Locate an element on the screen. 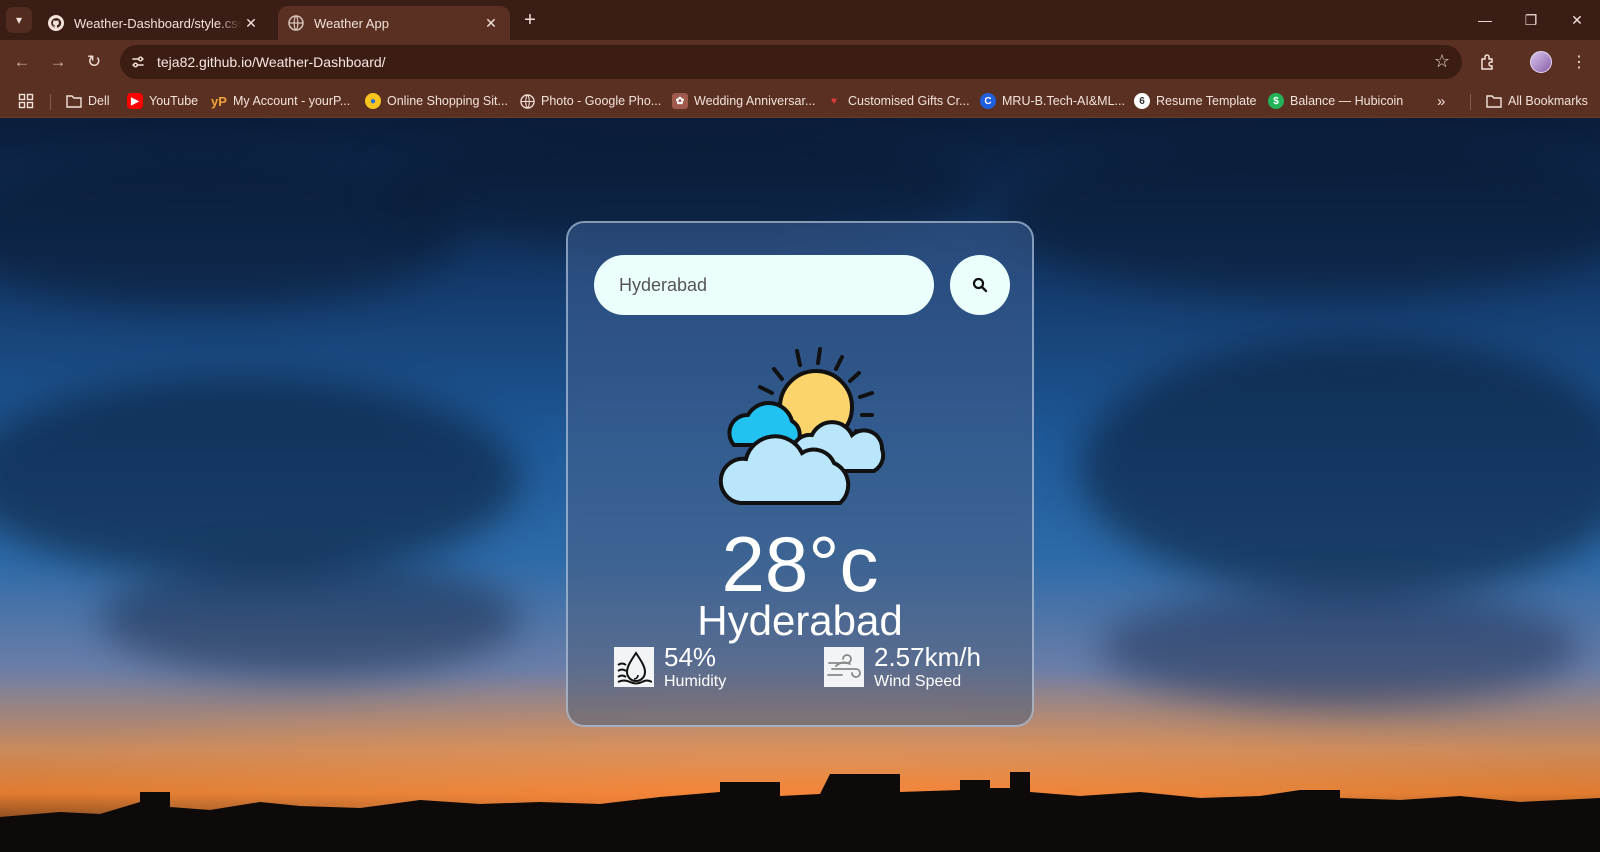 The width and height of the screenshot is (1600, 852). city-name: Hyderabad is located at coordinates (800, 620).